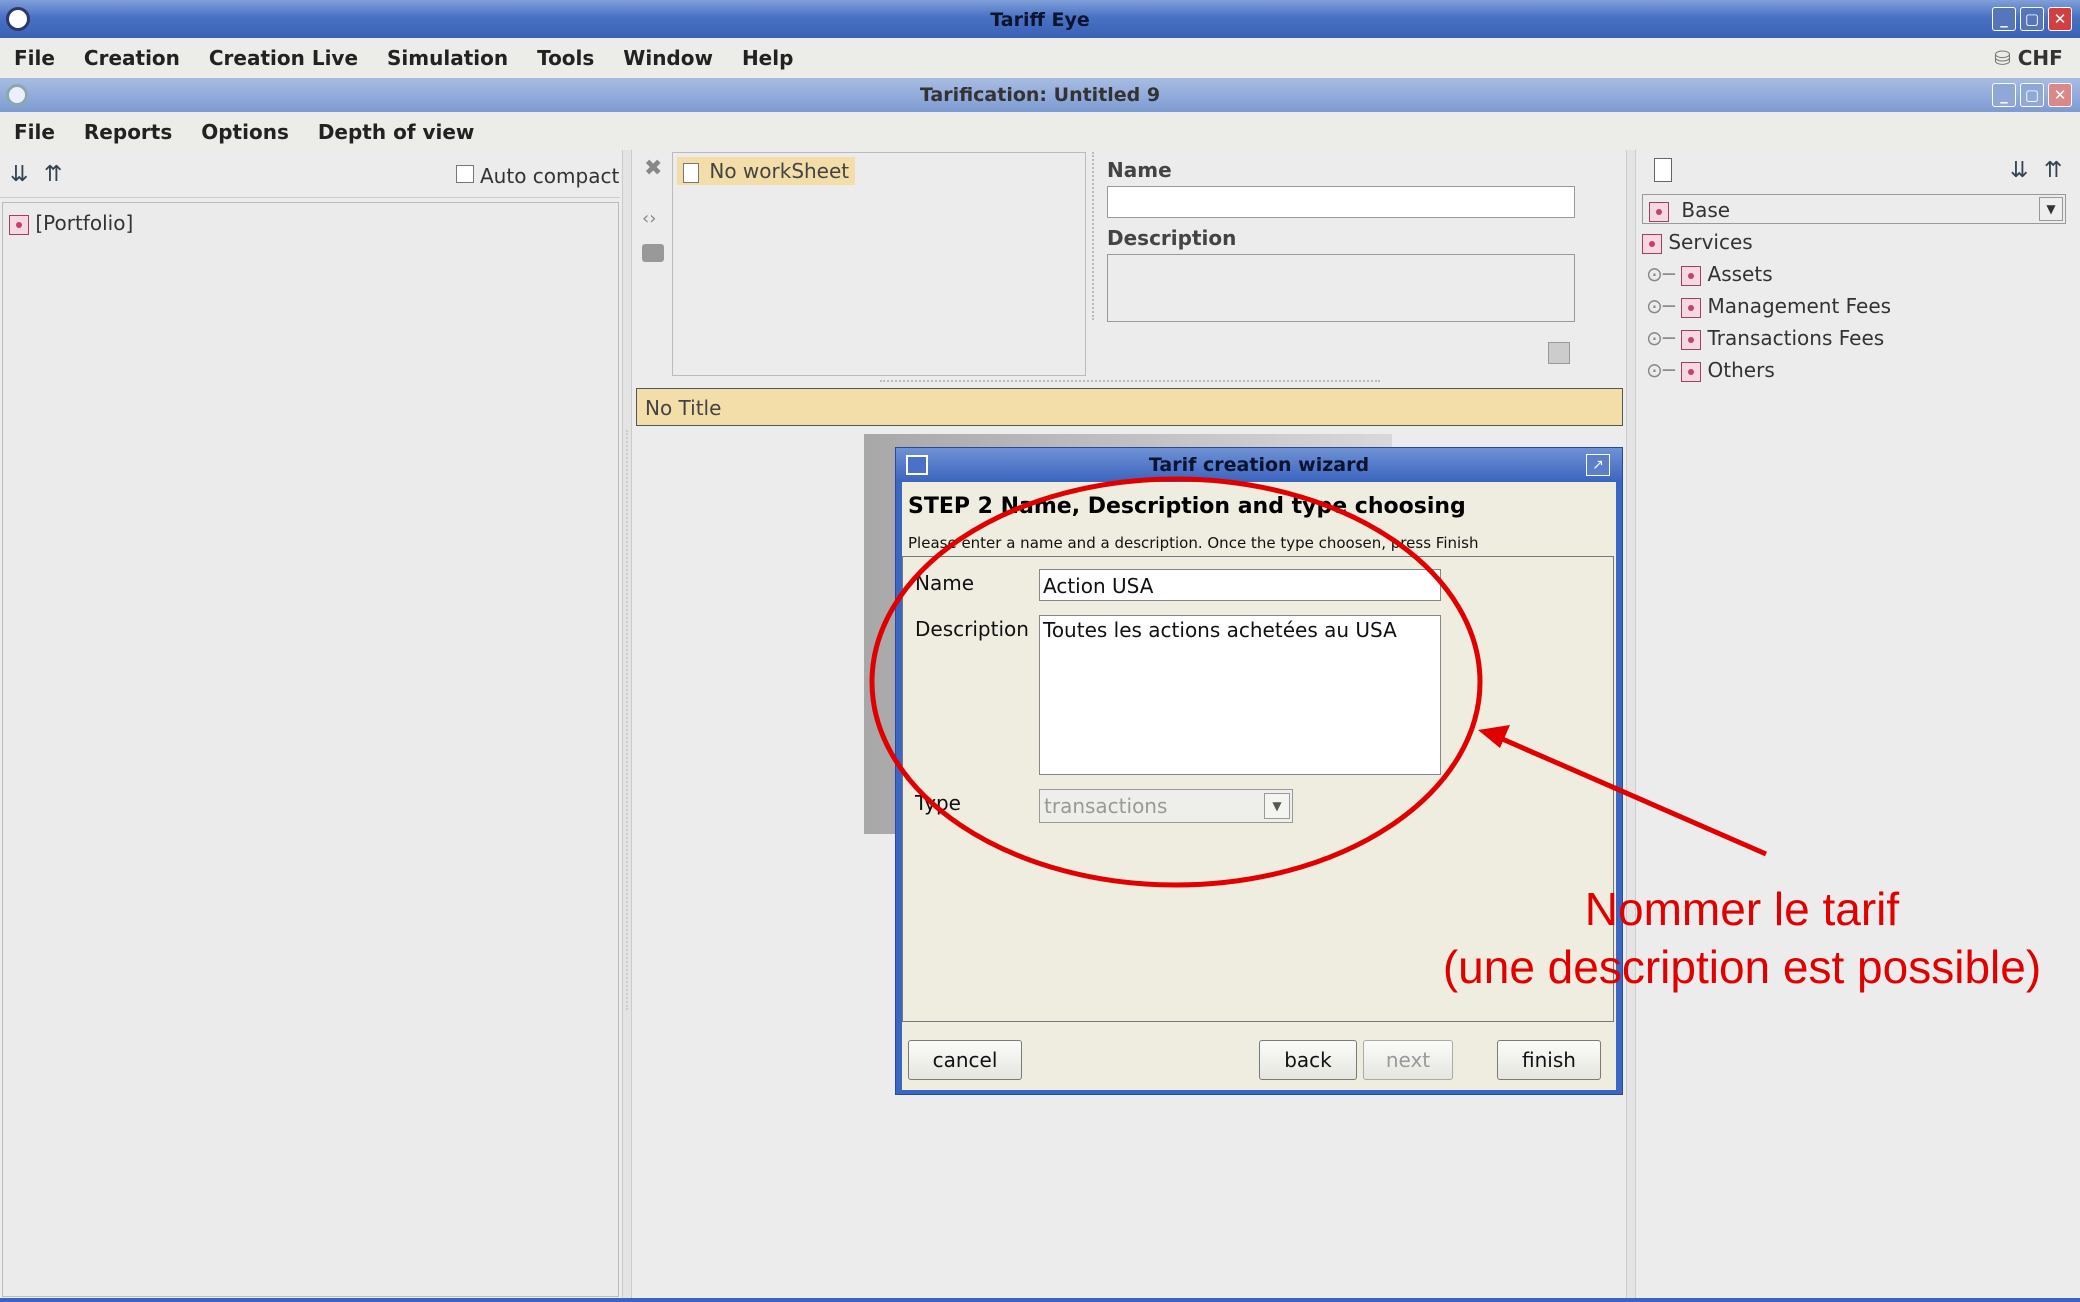 This screenshot has width=2080, height=1302. I want to click on annotation-overlay, so click(1318, 682).